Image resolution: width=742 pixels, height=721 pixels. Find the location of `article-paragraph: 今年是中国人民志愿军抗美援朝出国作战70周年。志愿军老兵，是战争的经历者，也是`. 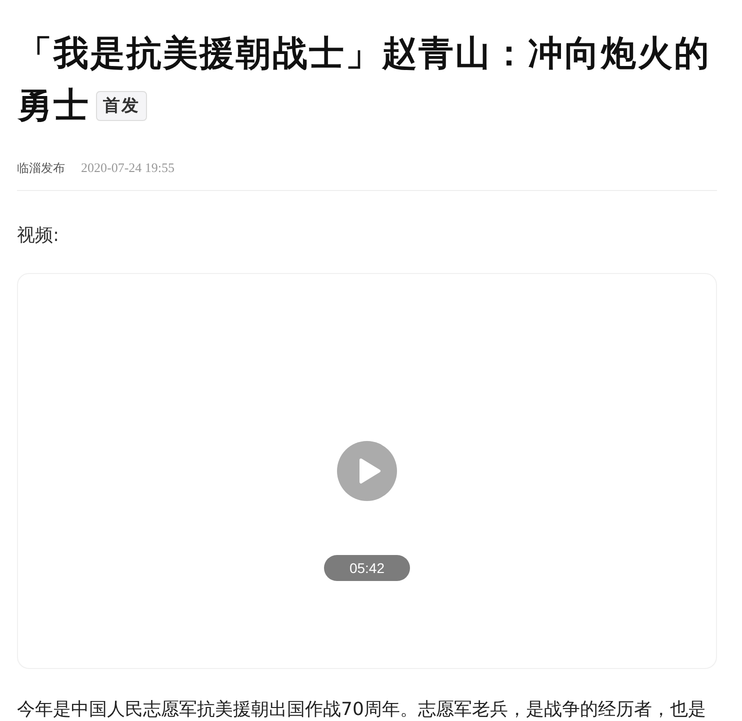

article-paragraph: 今年是中国人民志愿军抗美援朝出国作战70周年。志愿军老兵，是战争的经历者，也是 is located at coordinates (362, 709).